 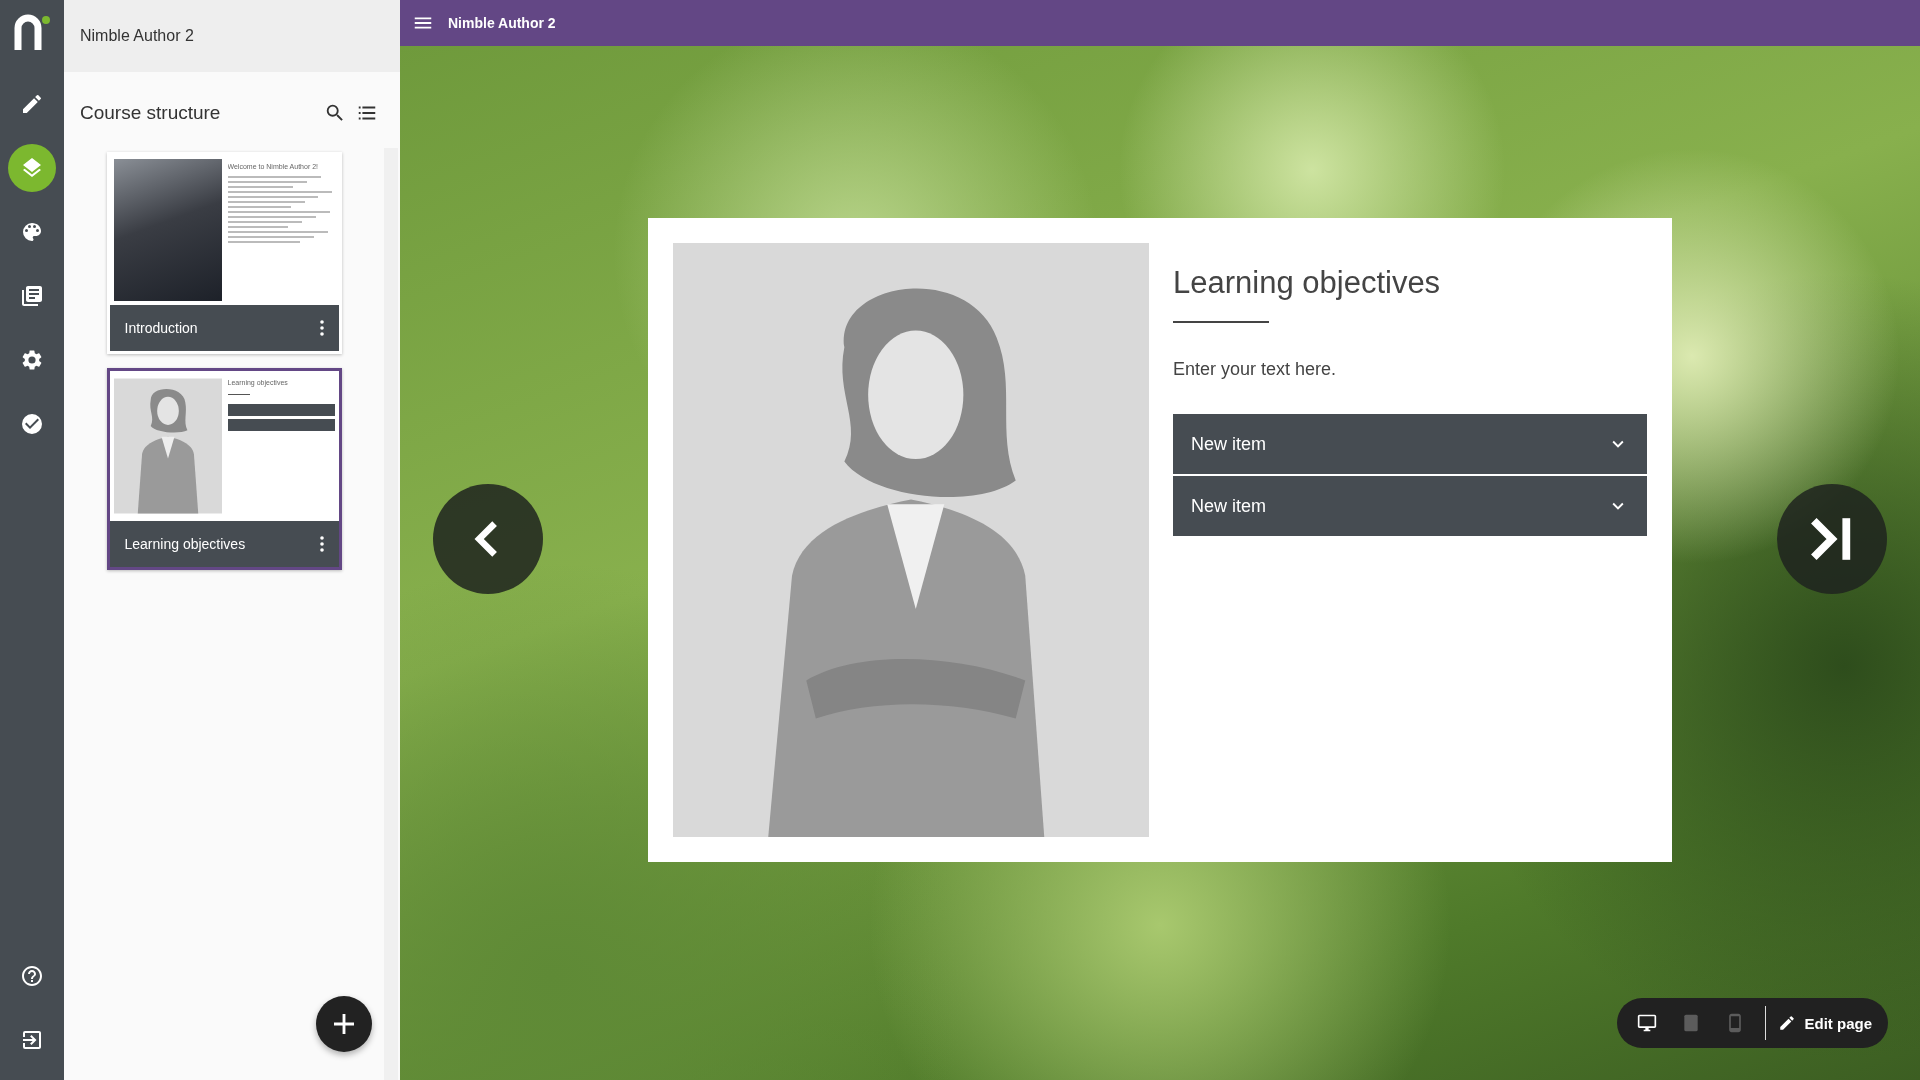 I want to click on palette-icon, so click(x=32, y=232).